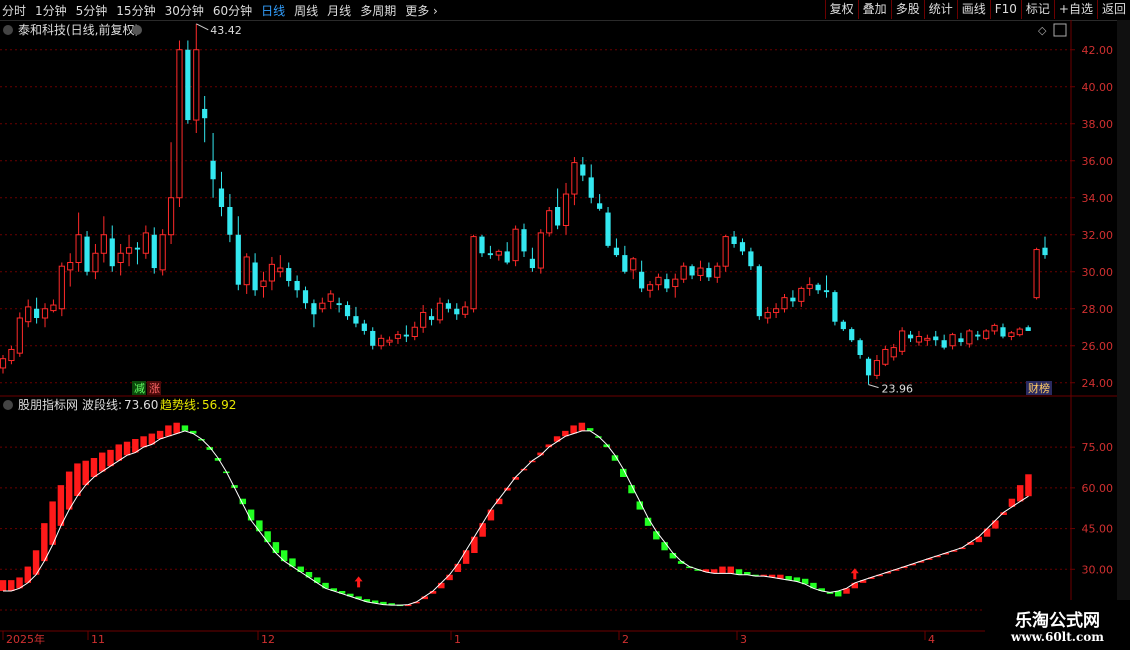 The height and width of the screenshot is (650, 1130). Describe the element at coordinates (1098, 569) in the screenshot. I see `indicator-tick-label: 30.00` at that location.